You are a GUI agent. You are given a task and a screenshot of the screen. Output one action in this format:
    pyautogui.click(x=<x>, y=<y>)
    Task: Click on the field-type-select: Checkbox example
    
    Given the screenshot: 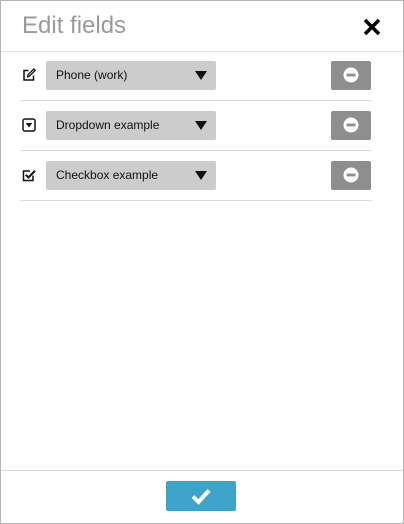 What is the action you would take?
    pyautogui.click(x=131, y=175)
    